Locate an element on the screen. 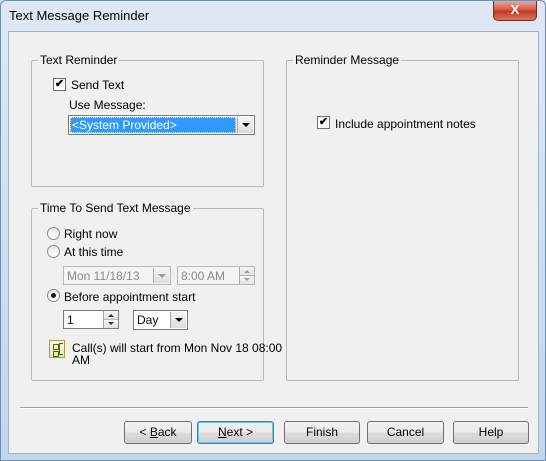  date-picker: Mon 11/18/13 is located at coordinates (117, 275).